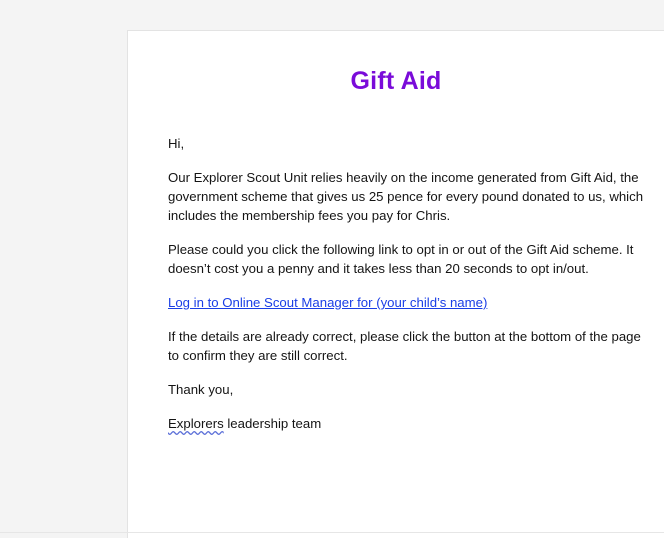 The image size is (664, 538). Describe the element at coordinates (396, 81) in the screenshot. I see `page-title: Gift Aid` at that location.